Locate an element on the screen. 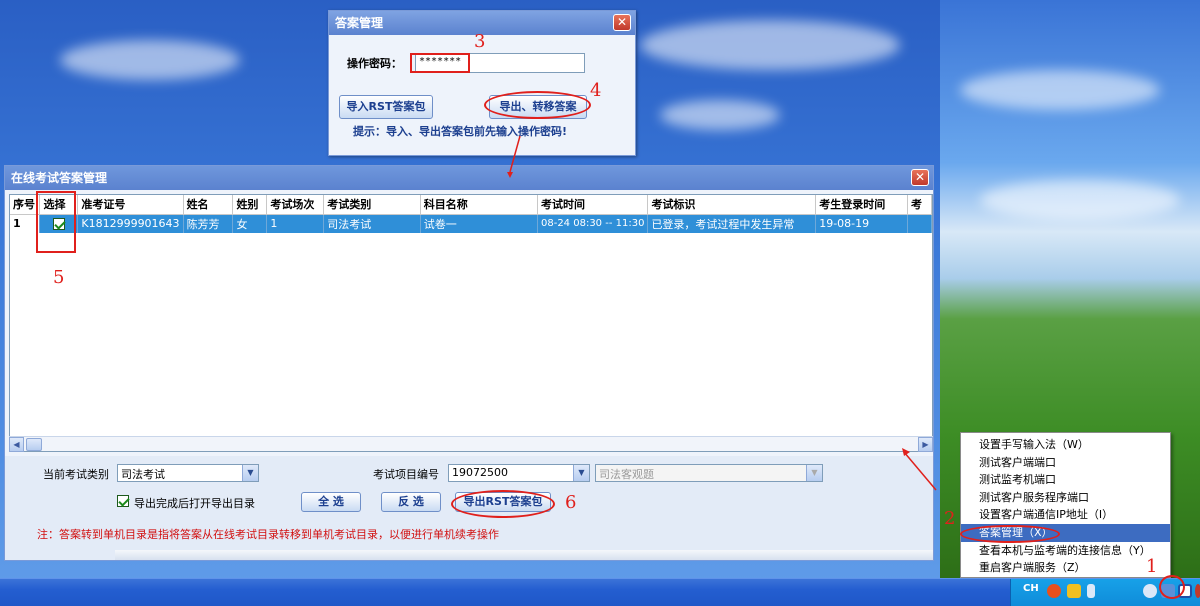  row-exam-no: K1812999901643 is located at coordinates (130, 223).